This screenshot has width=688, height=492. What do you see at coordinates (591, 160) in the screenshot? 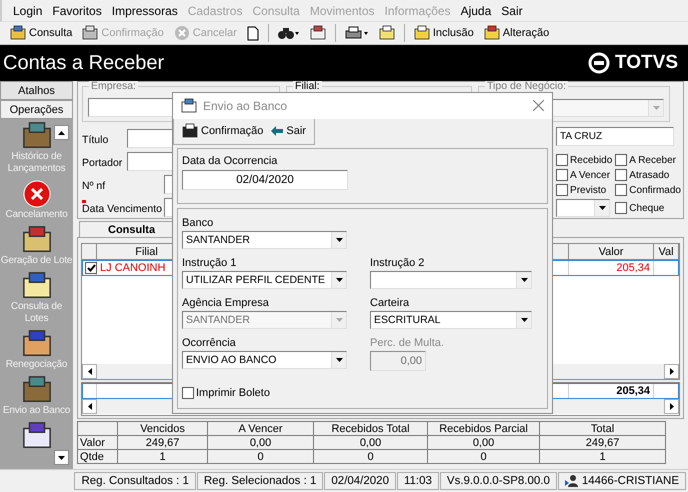
I see `checkbox-label: Recebido` at bounding box center [591, 160].